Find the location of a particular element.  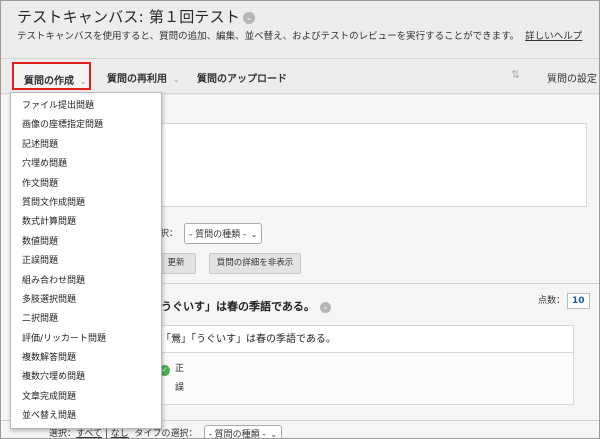

question-body-text: 「鶯」「うぐいす」は春の季語である。 is located at coordinates (248, 339).